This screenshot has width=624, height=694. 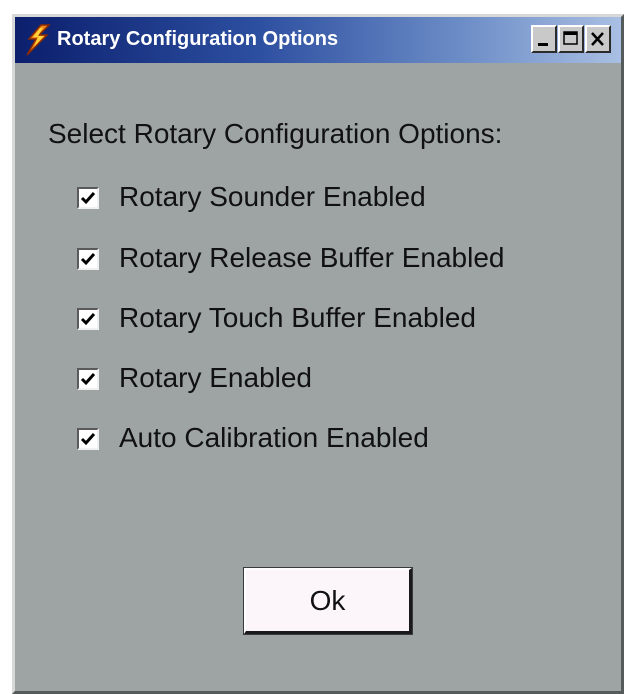 What do you see at coordinates (312, 257) in the screenshot?
I see `option-label: Rotary Release Buffer Enabled` at bounding box center [312, 257].